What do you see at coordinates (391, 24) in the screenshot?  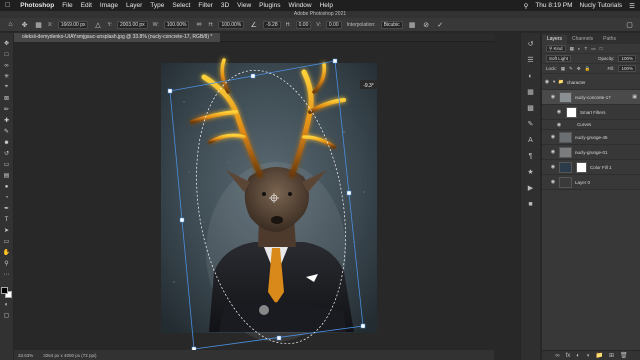 I see `interpolation-select: Bicubic` at bounding box center [391, 24].